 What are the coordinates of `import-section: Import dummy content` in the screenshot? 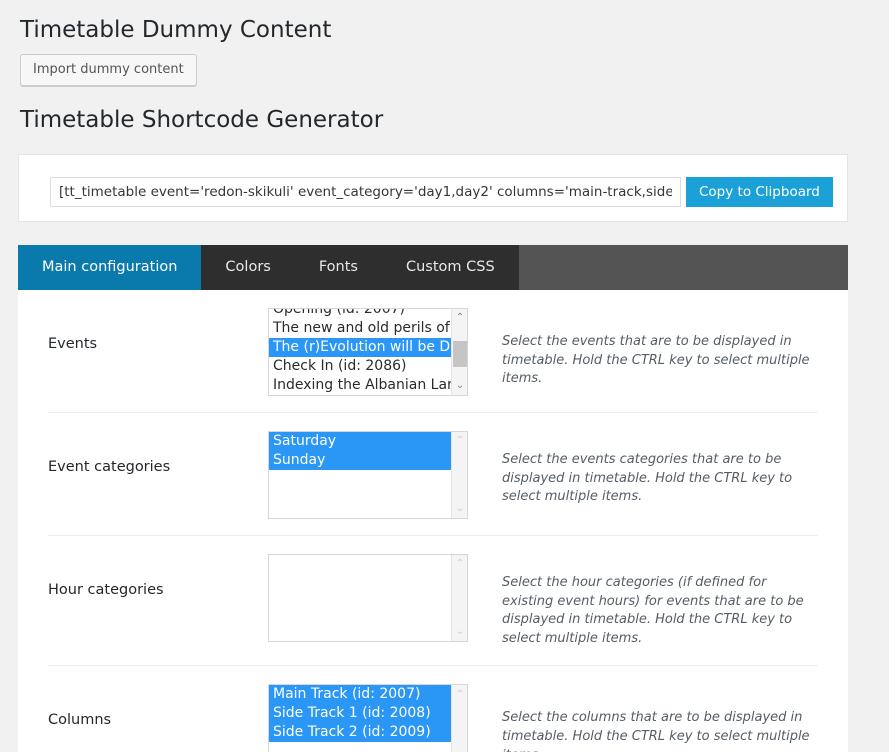 It's located at (444, 69).